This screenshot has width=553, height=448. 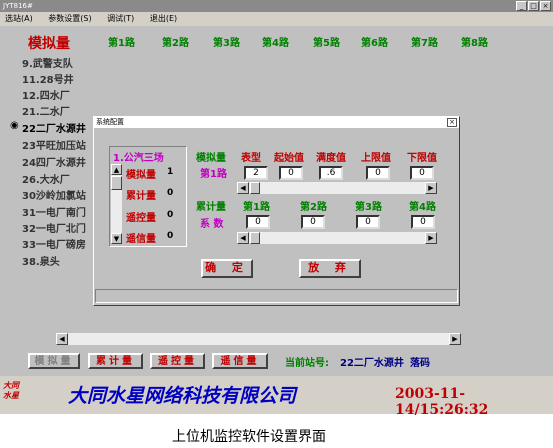 I want to click on road-header-8: 第8路, so click(x=474, y=43).